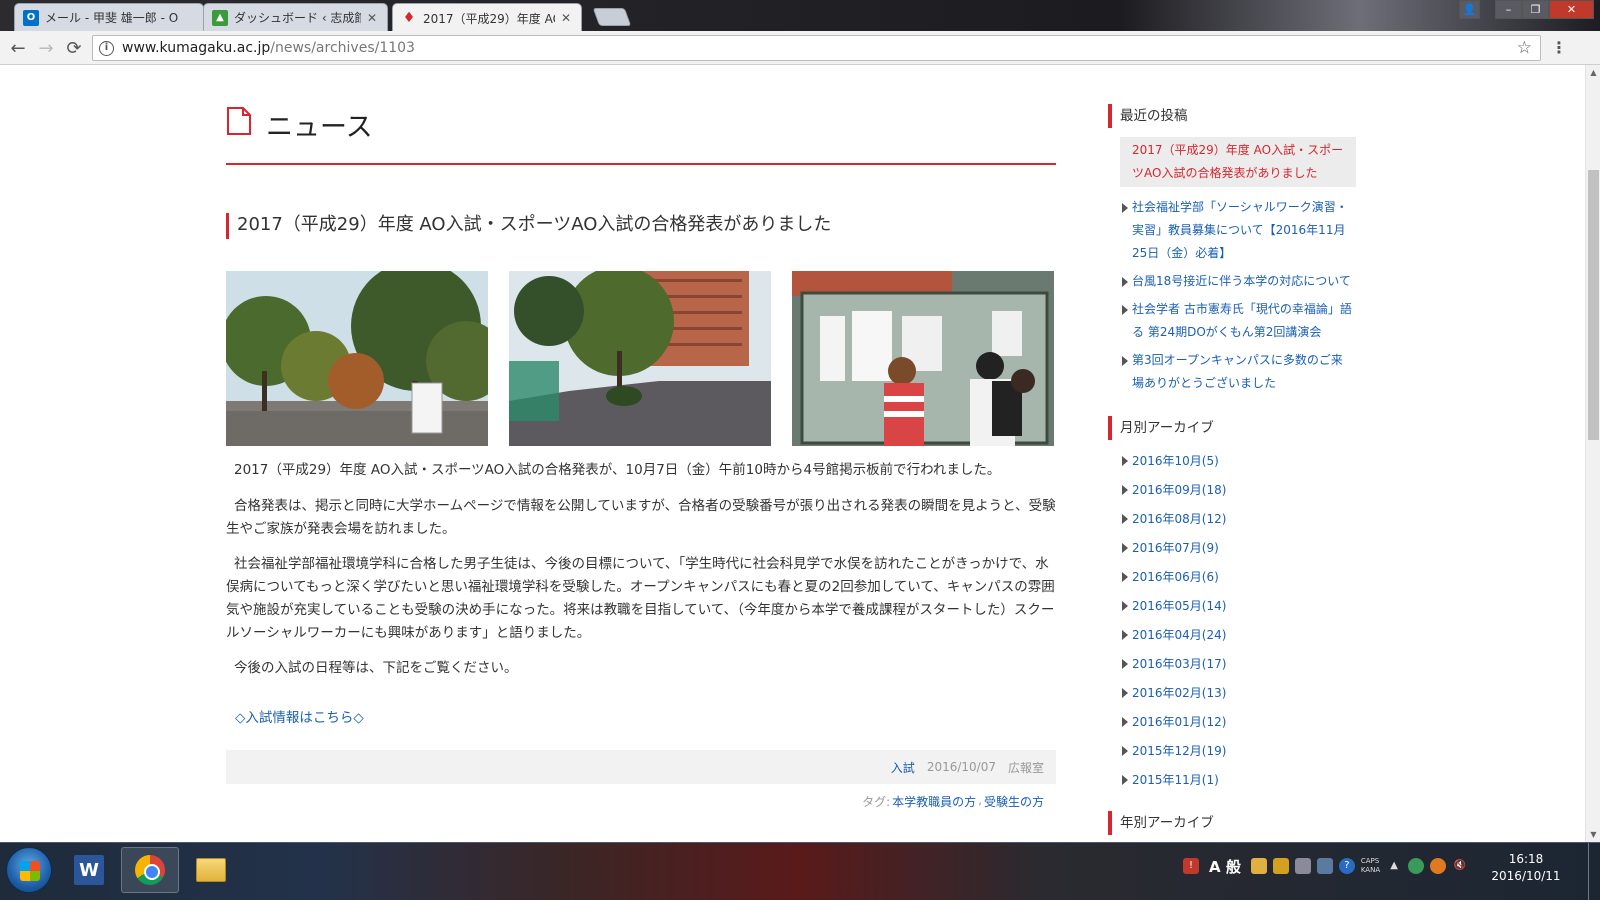  What do you see at coordinates (1225, 866) in the screenshot?
I see `ime-indicator: A 般` at bounding box center [1225, 866].